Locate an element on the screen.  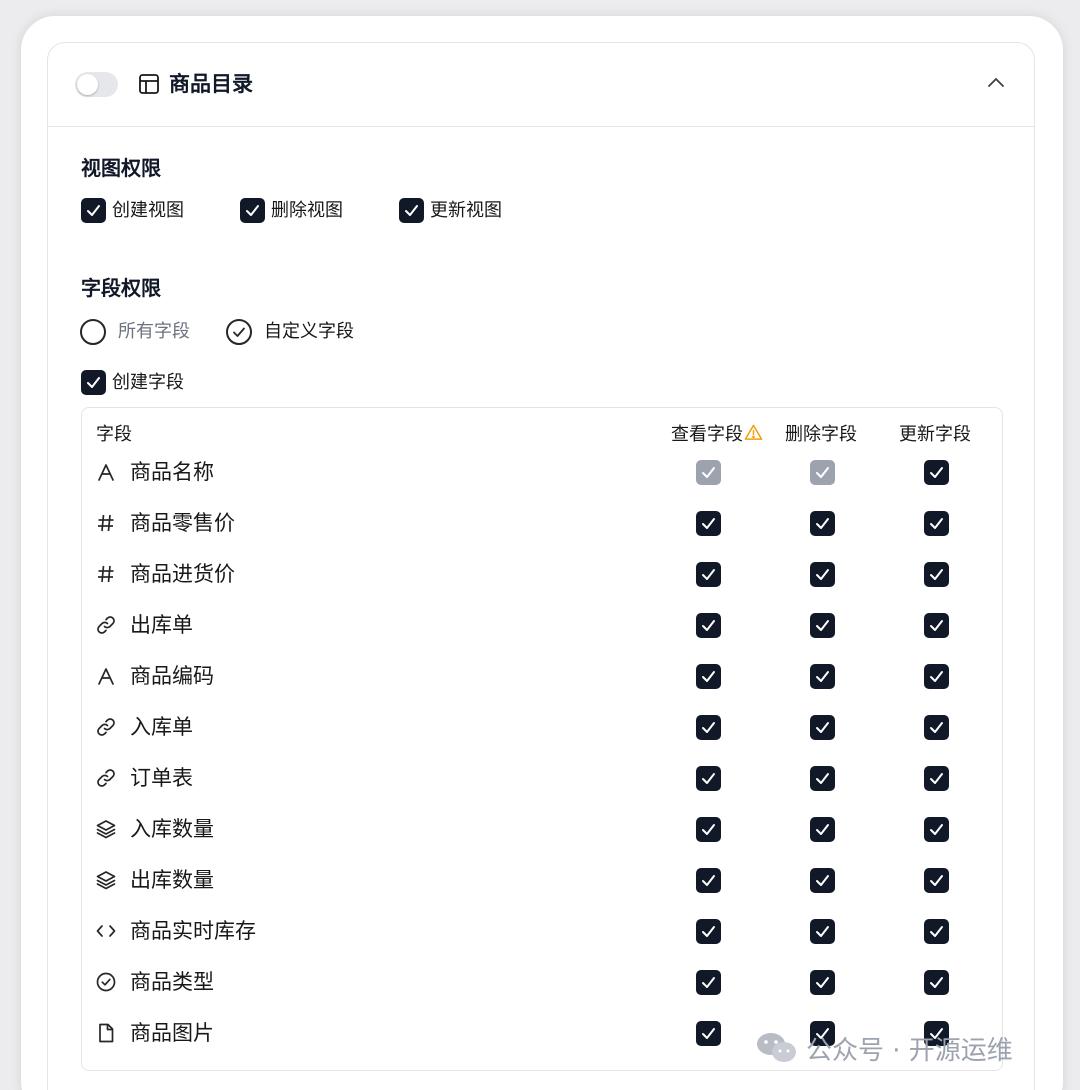
field-name: 入库单 is located at coordinates (161, 727).